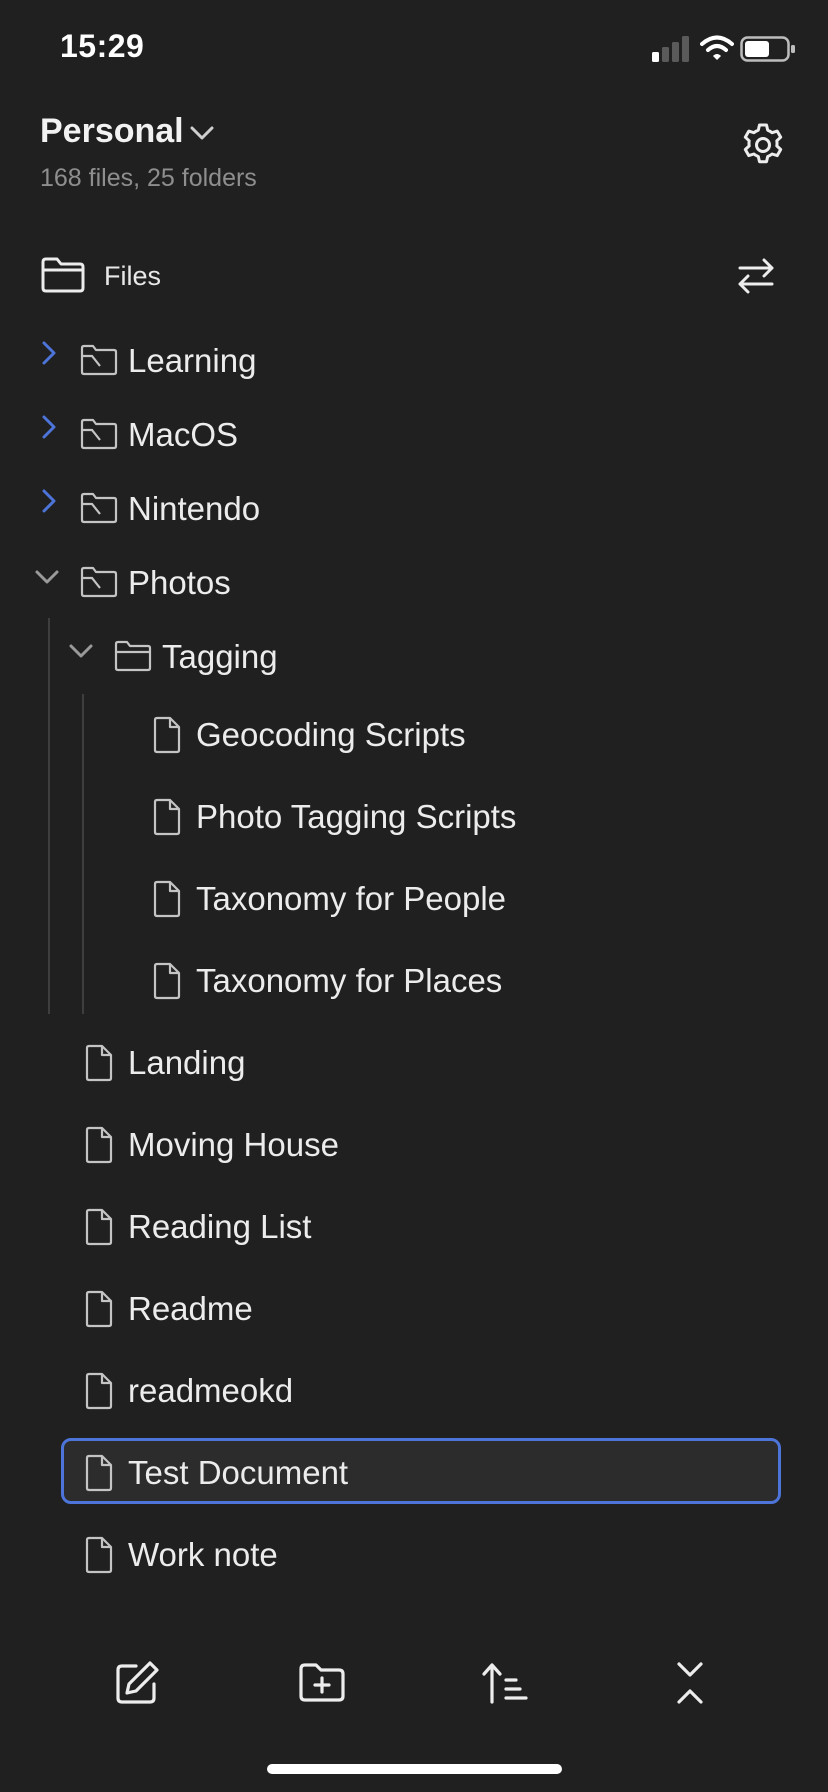 This screenshot has height=1792, width=828. Describe the element at coordinates (763, 145) in the screenshot. I see `settings-gear-icon` at that location.